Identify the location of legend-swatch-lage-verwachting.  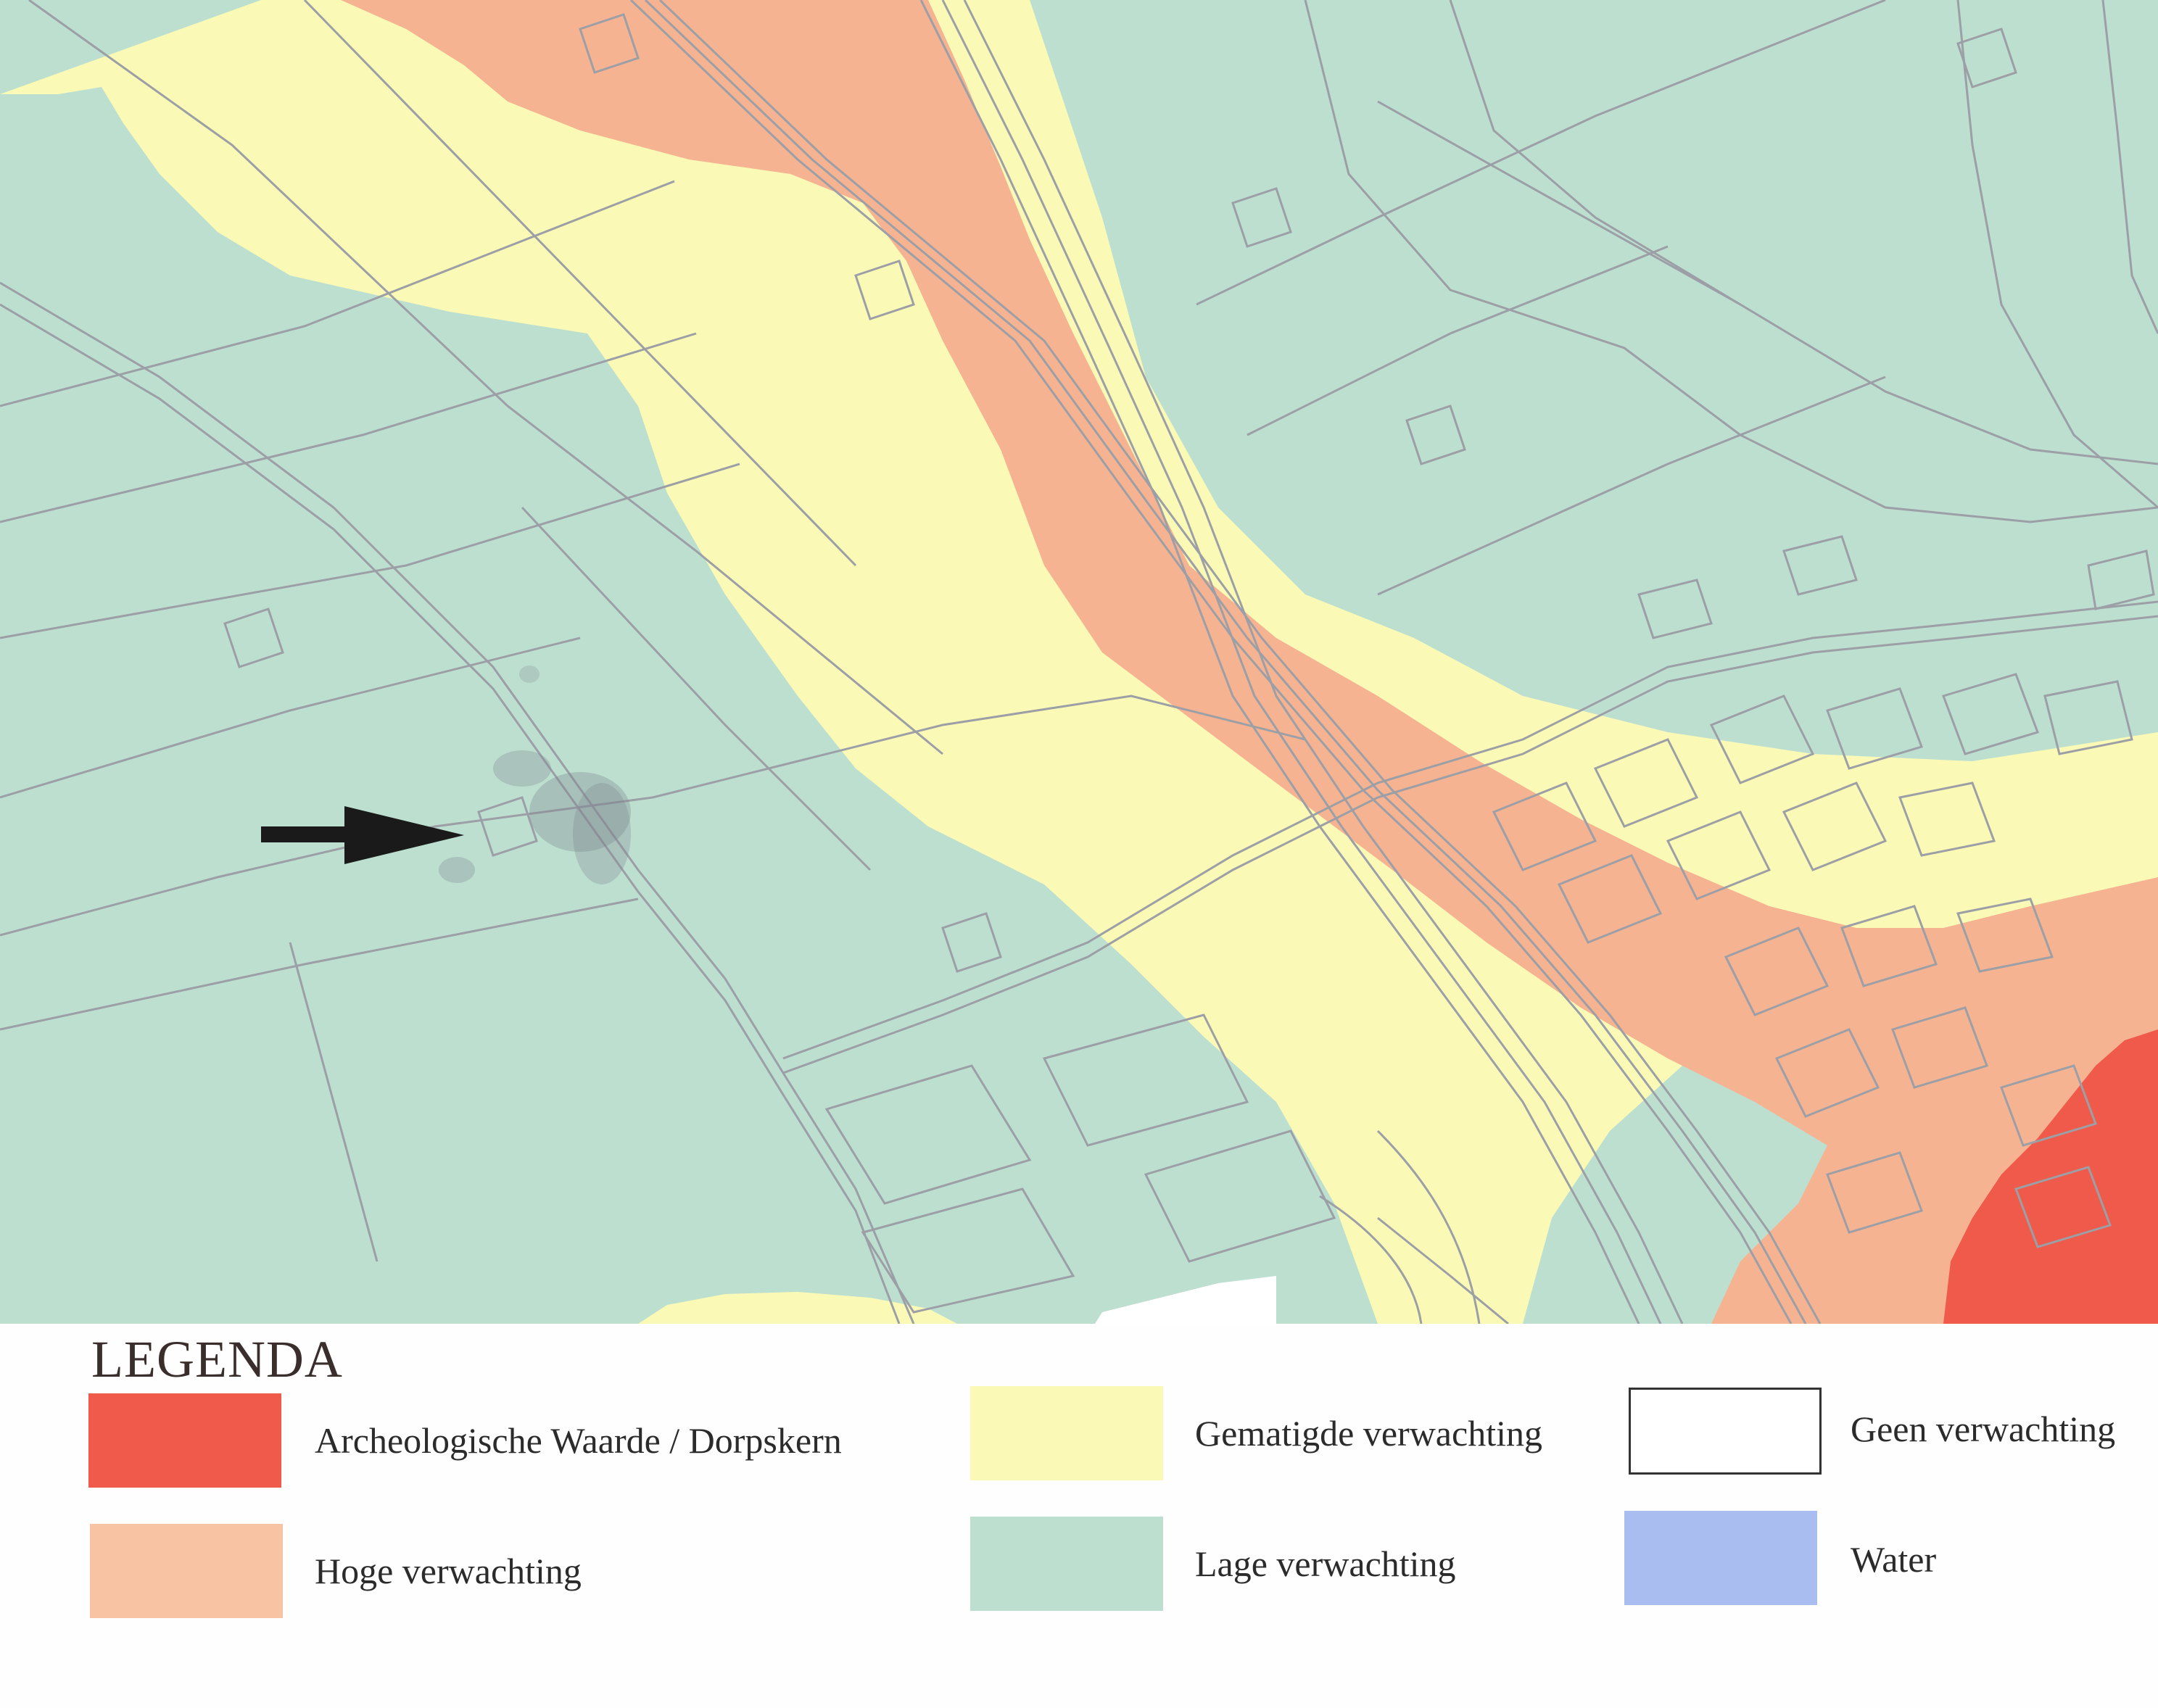
(1066, 1564).